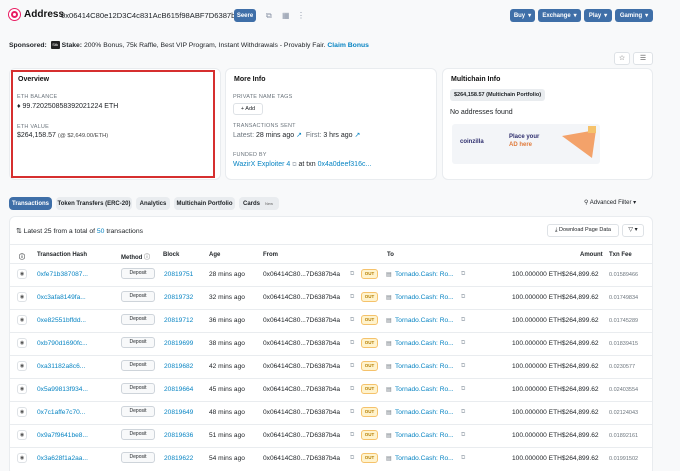 Image resolution: width=680 pixels, height=471 pixels. What do you see at coordinates (634, 15) in the screenshot?
I see `gaming-button: Gaming ▾` at bounding box center [634, 15].